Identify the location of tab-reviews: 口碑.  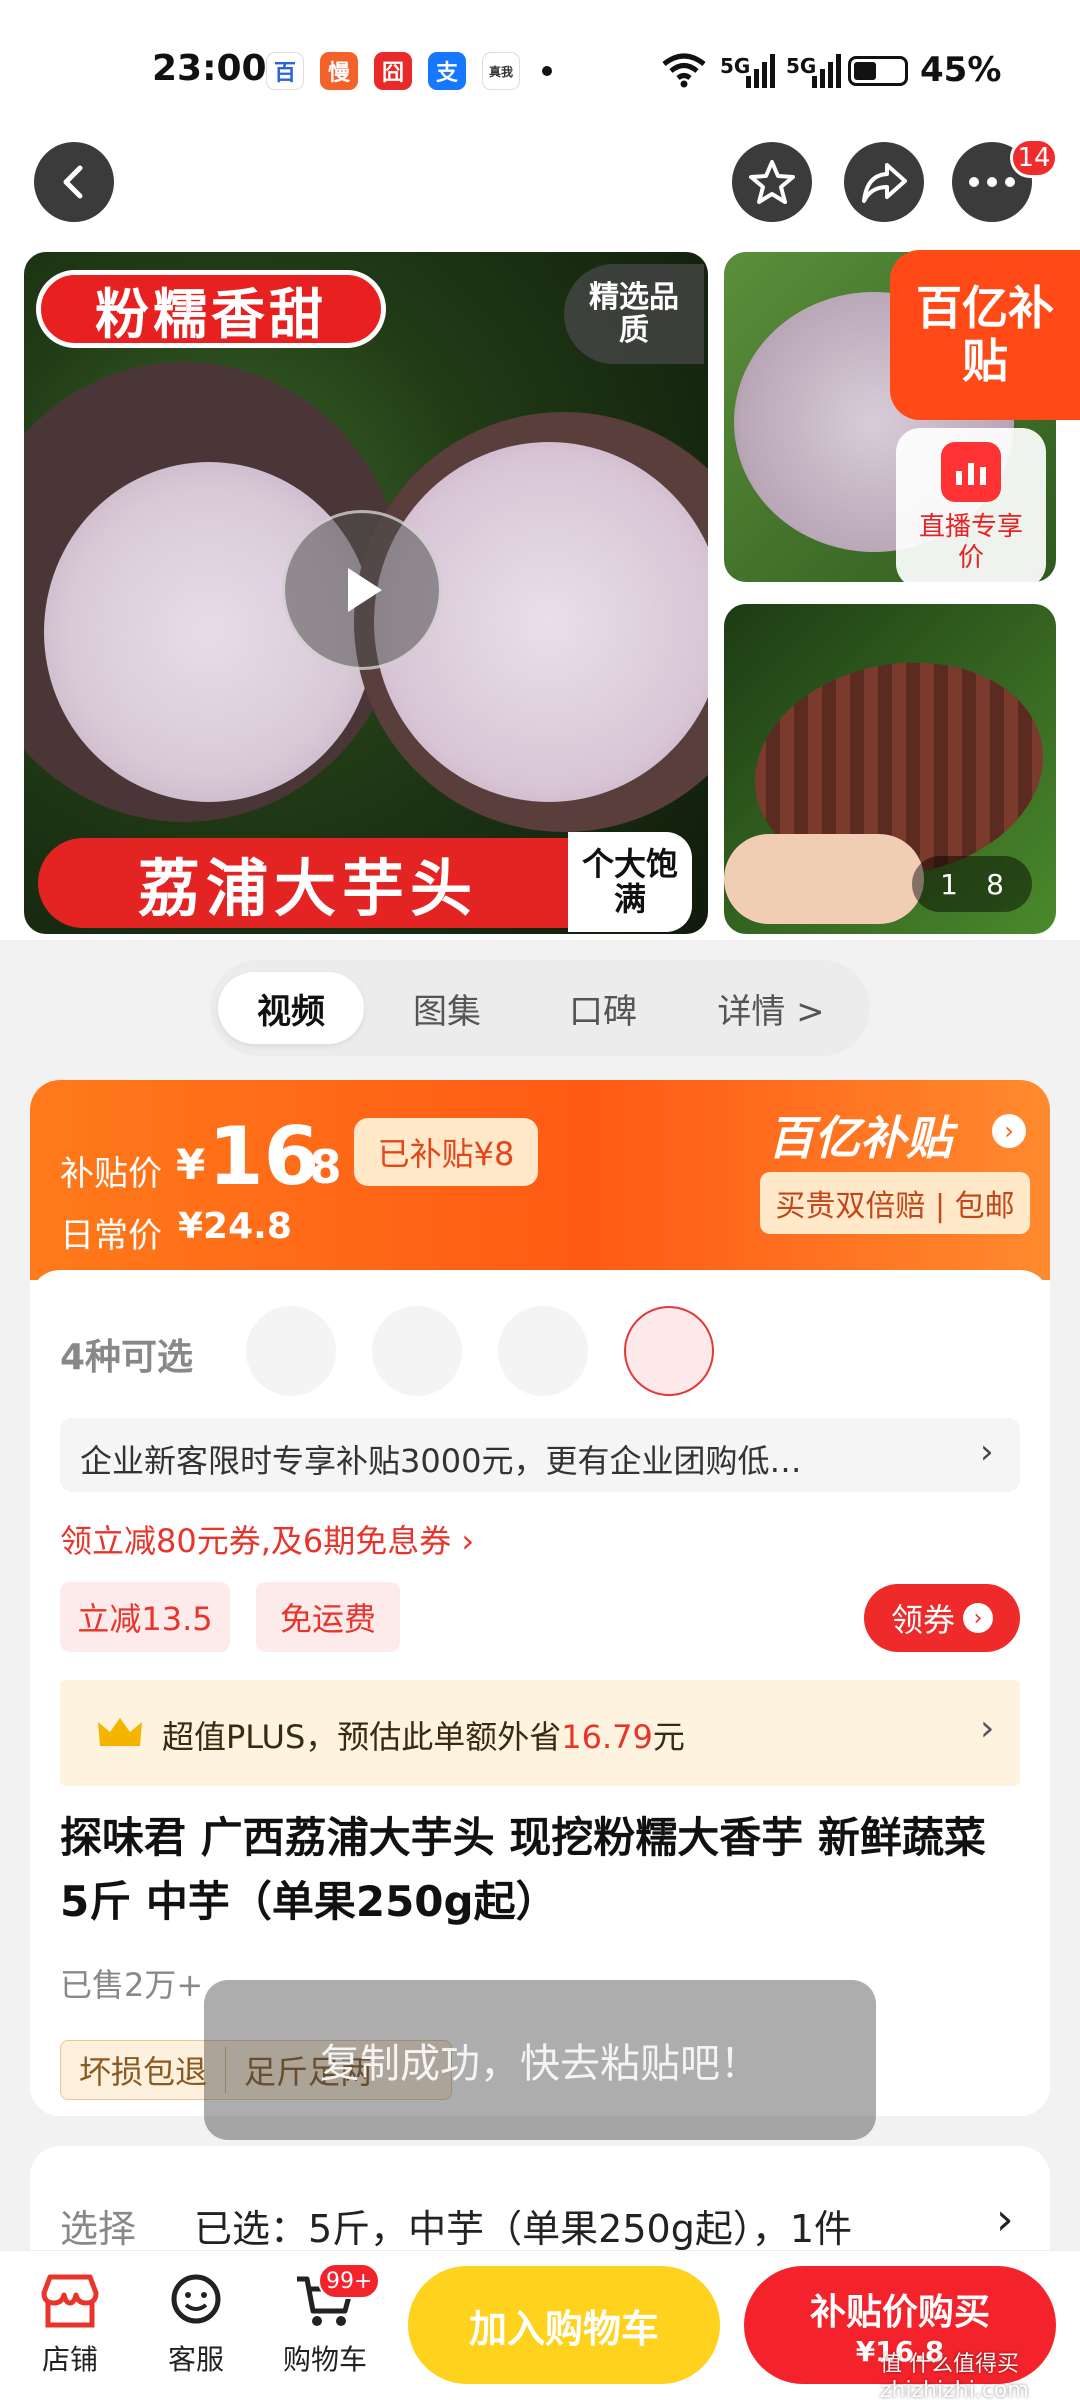
(603, 1008).